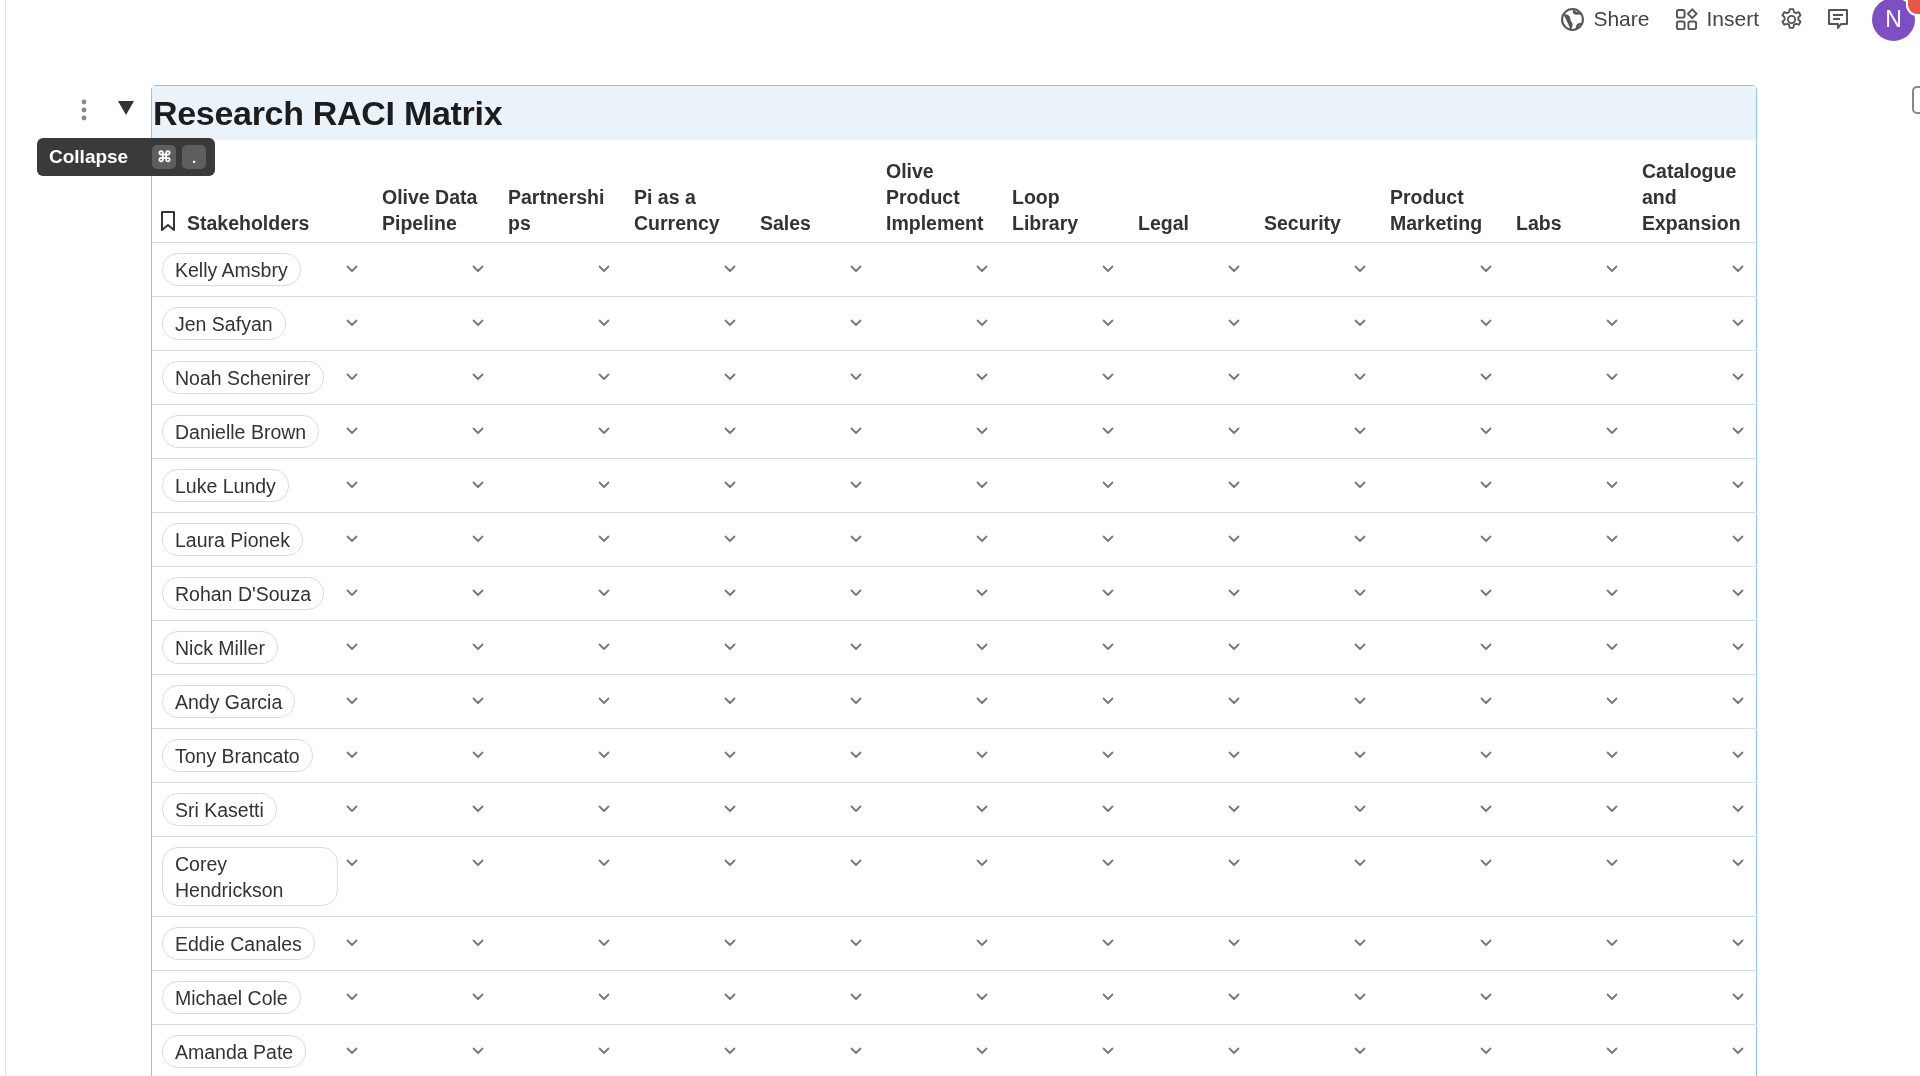  What do you see at coordinates (238, 943) in the screenshot?
I see `name-chip: Eddie Canales` at bounding box center [238, 943].